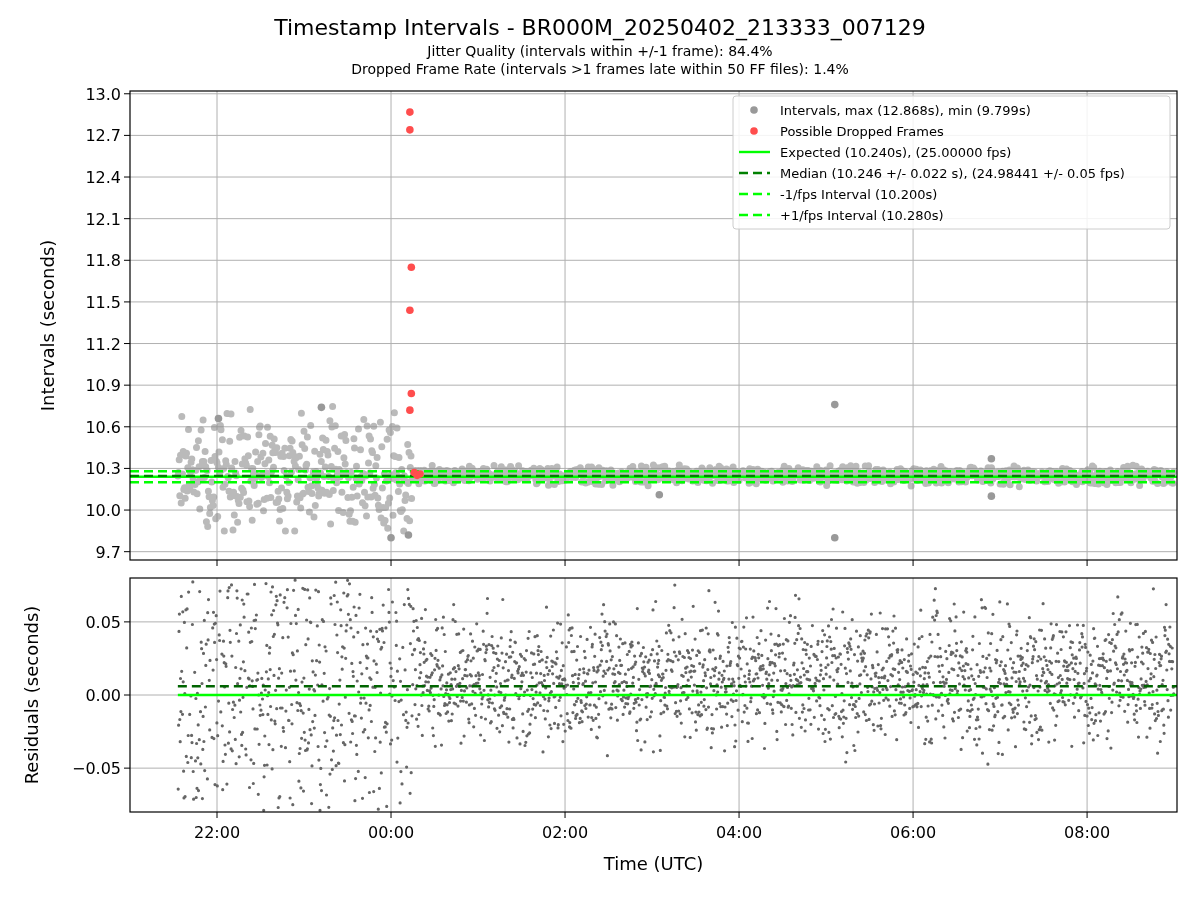  I want to click on legend-label: +1/fps Interval (10.280s), so click(862, 215).